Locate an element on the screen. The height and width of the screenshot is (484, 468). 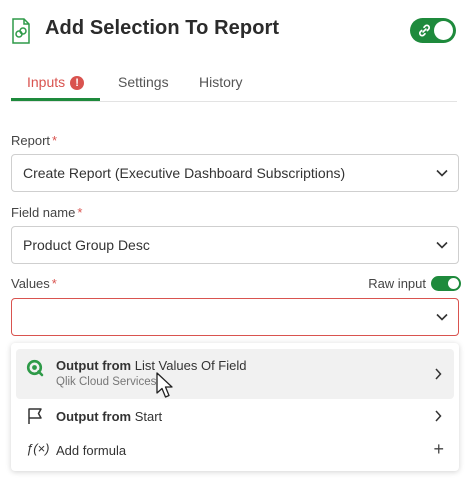
option-output-start: Output from Start is located at coordinates (235, 416).